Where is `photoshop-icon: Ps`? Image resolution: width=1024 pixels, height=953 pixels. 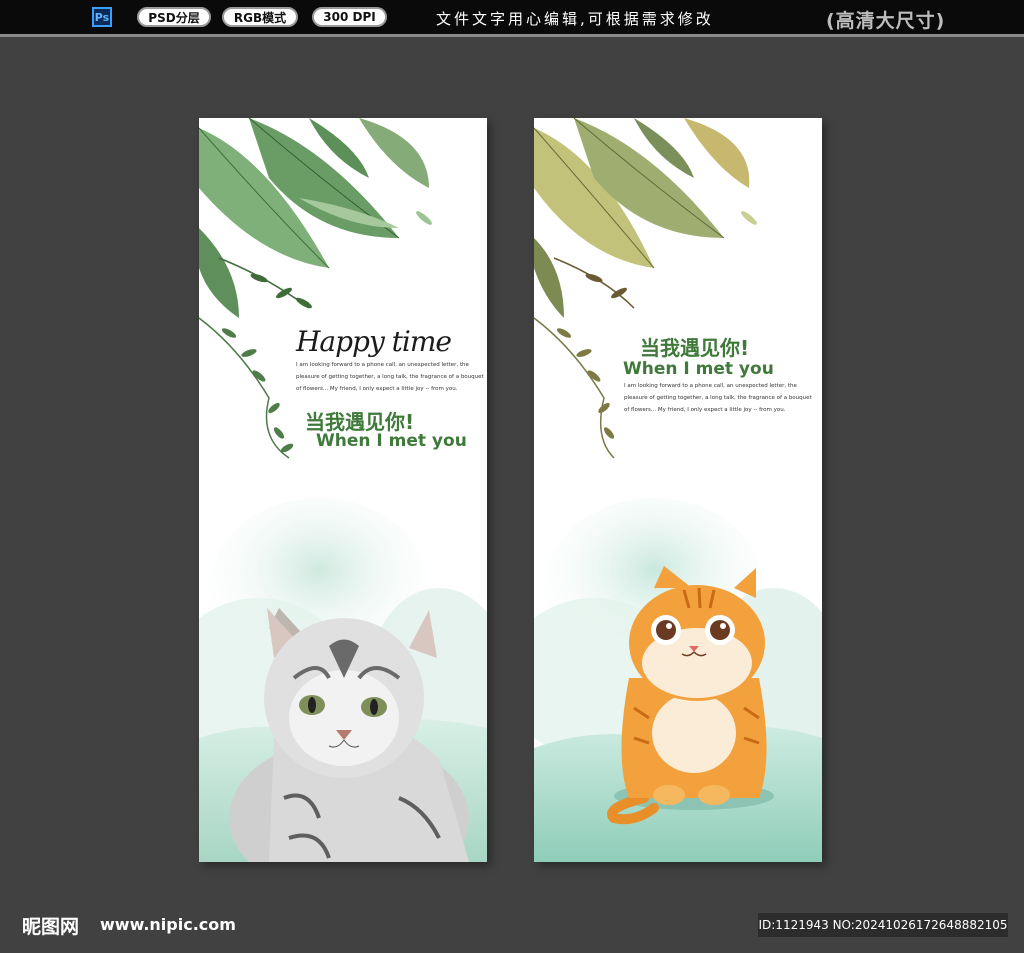
photoshop-icon: Ps is located at coordinates (102, 17).